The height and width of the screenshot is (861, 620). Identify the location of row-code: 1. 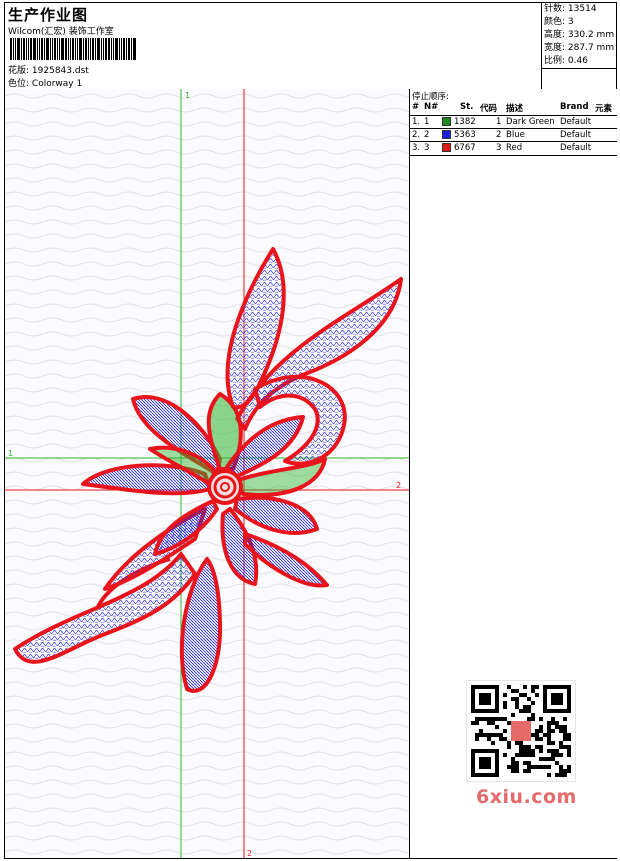
(499, 122).